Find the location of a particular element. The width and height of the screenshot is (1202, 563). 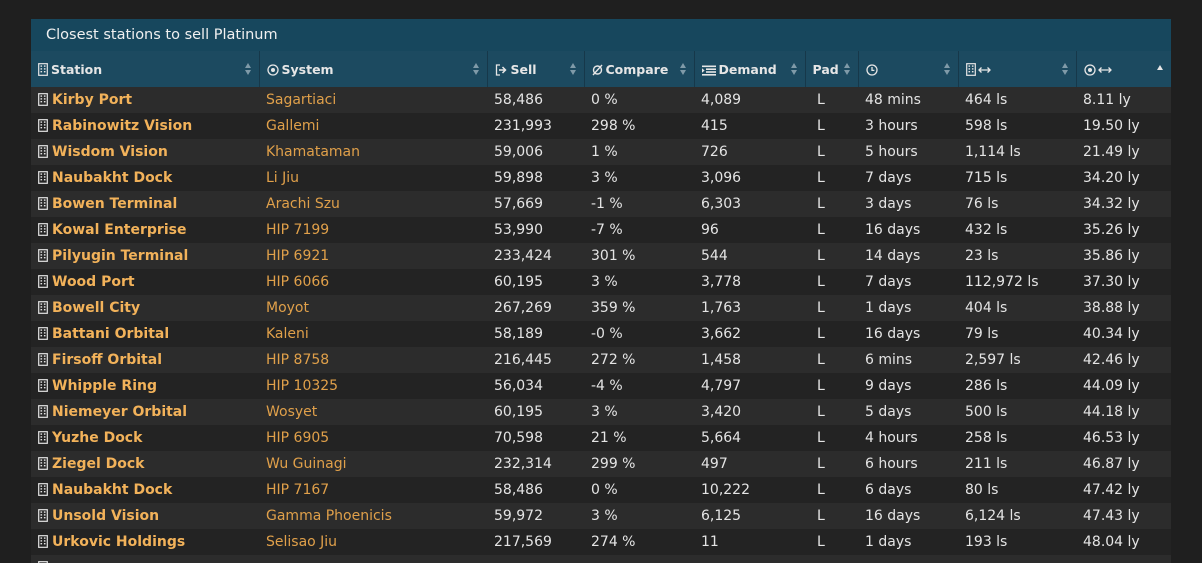

column-header-sell: Sell is located at coordinates (535, 69).